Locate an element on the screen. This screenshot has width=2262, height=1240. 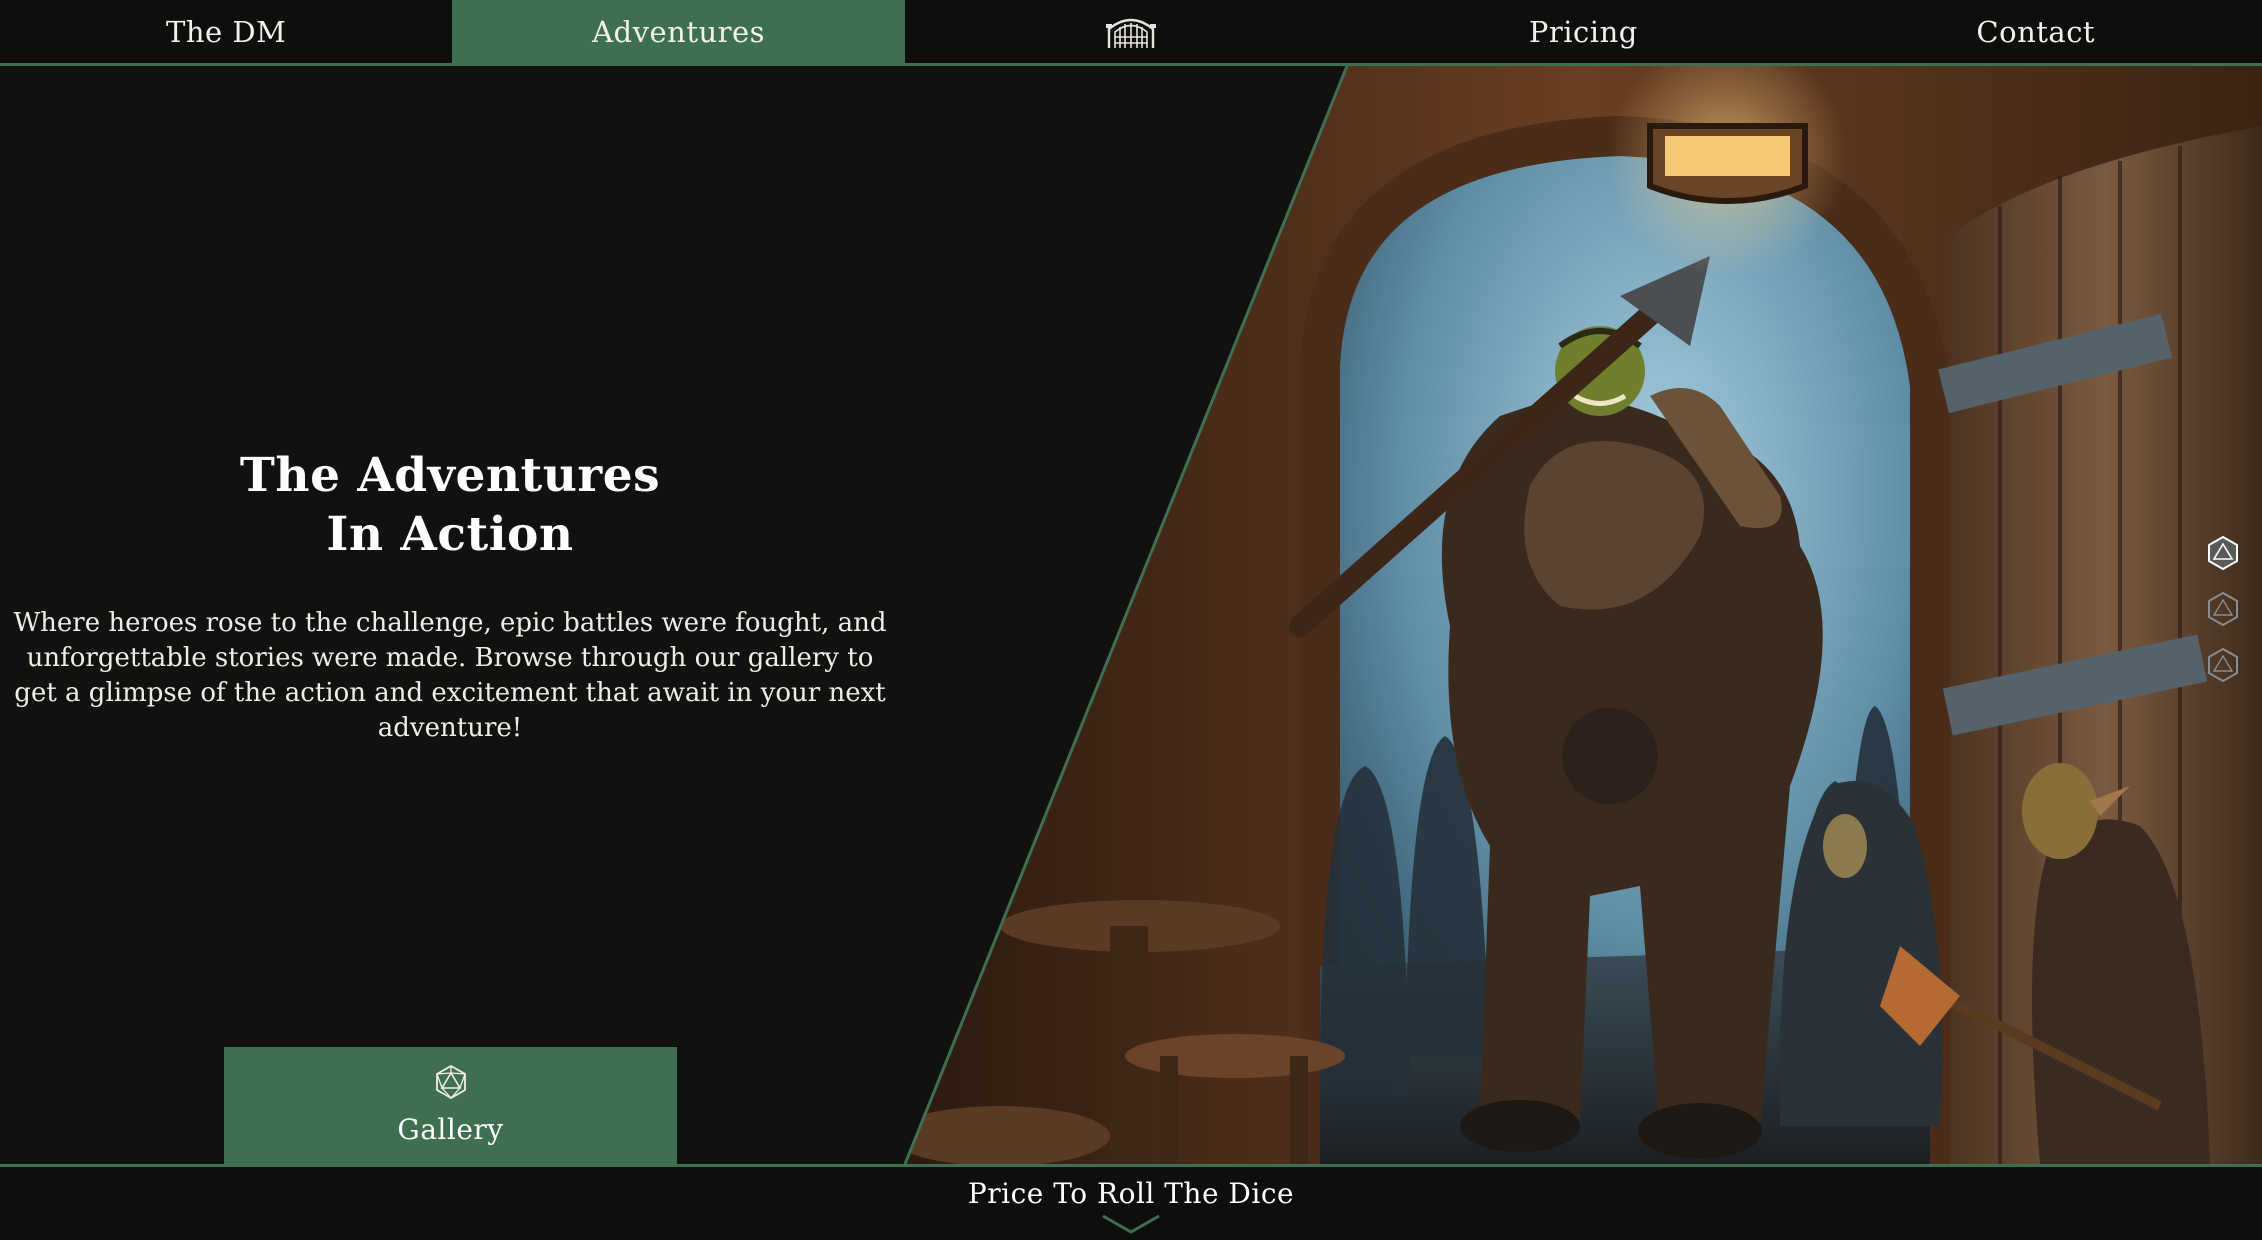
nav-item-label: Adventures is located at coordinates (679, 31).